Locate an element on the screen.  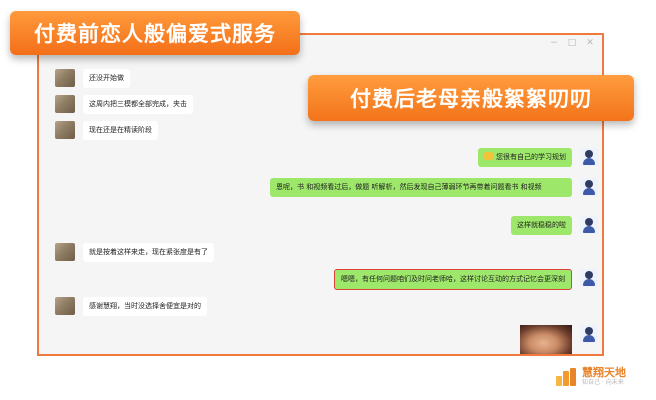
message-row: 恩呢，书 和视频看过后，做题 听解析，然后发现自己薄弱环节再带着问题看书 和视频 is located at coordinates (434, 187).